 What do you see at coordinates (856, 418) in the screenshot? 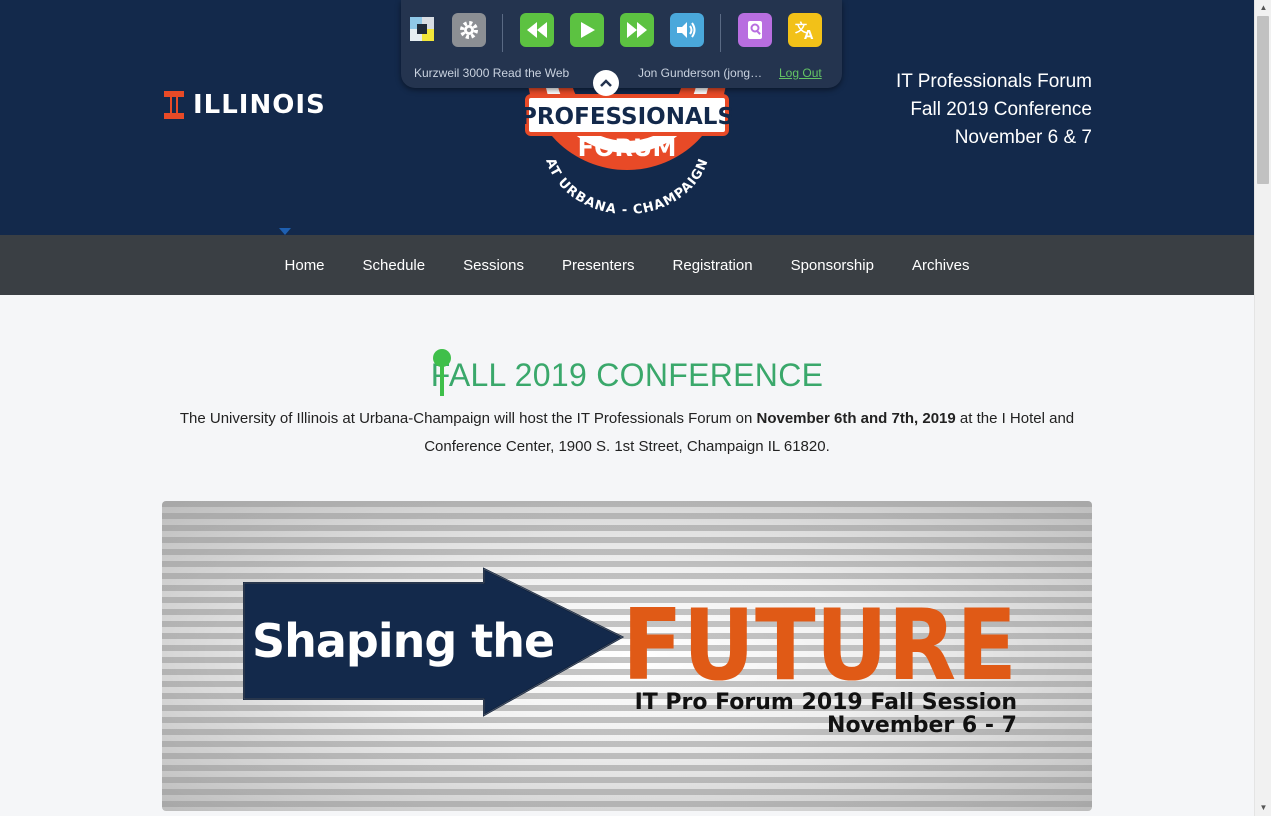
I see `intro-dates: November 6th and 7th, 2019` at bounding box center [856, 418].